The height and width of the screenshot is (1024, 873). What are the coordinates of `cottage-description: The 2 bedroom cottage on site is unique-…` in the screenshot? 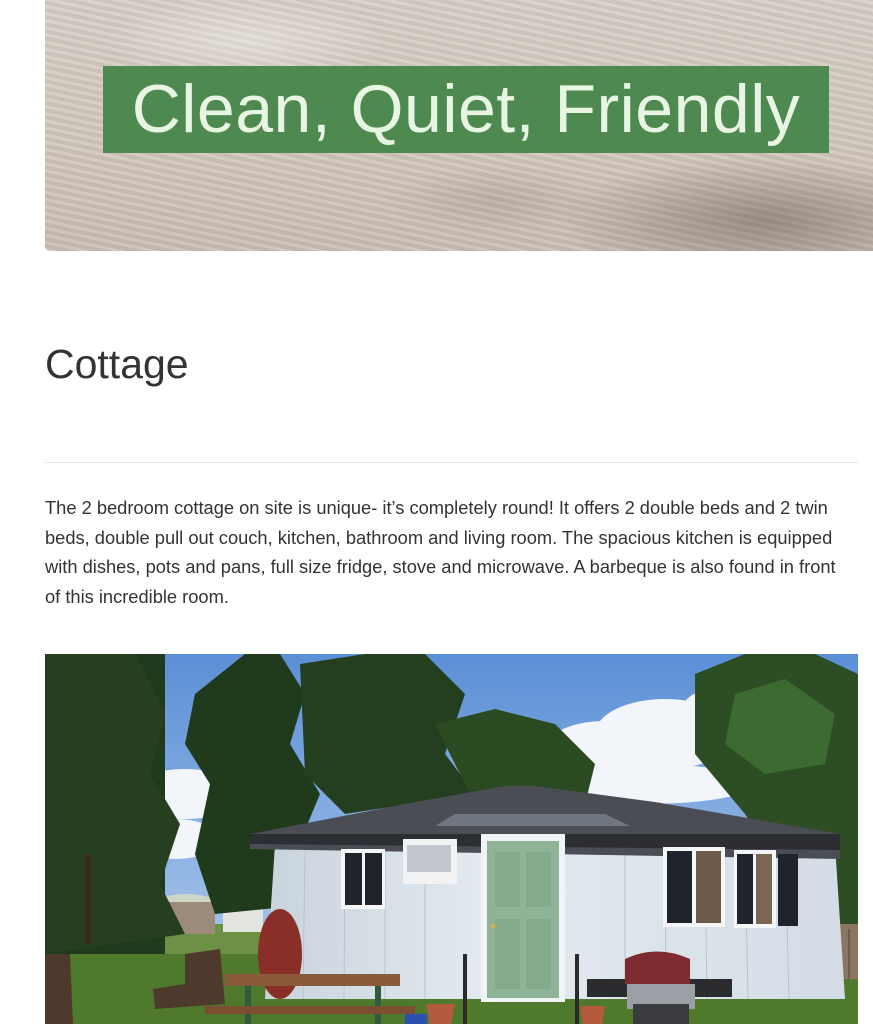 It's located at (440, 552).